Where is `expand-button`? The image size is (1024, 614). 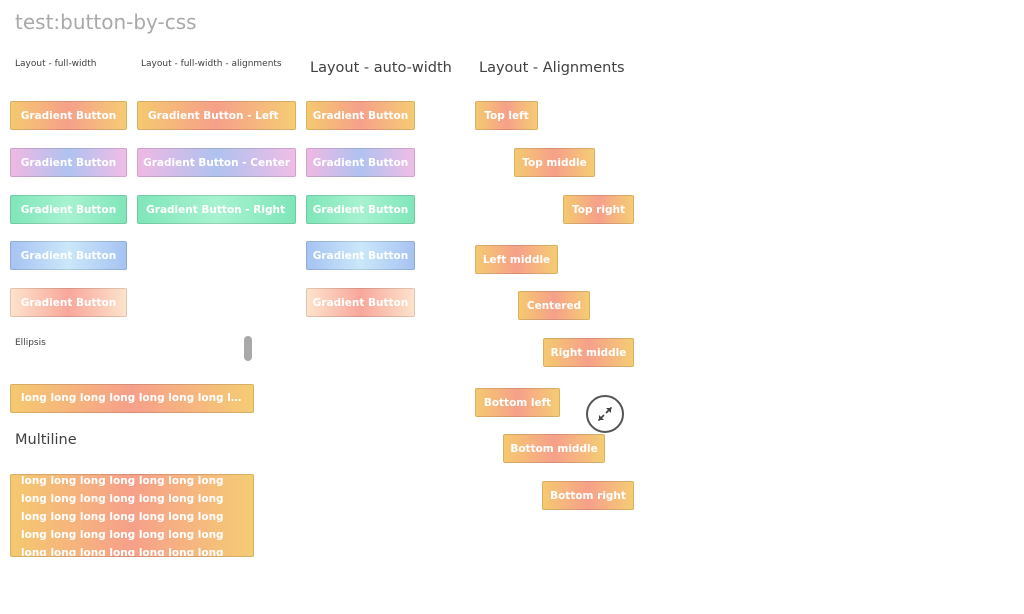 expand-button is located at coordinates (605, 414).